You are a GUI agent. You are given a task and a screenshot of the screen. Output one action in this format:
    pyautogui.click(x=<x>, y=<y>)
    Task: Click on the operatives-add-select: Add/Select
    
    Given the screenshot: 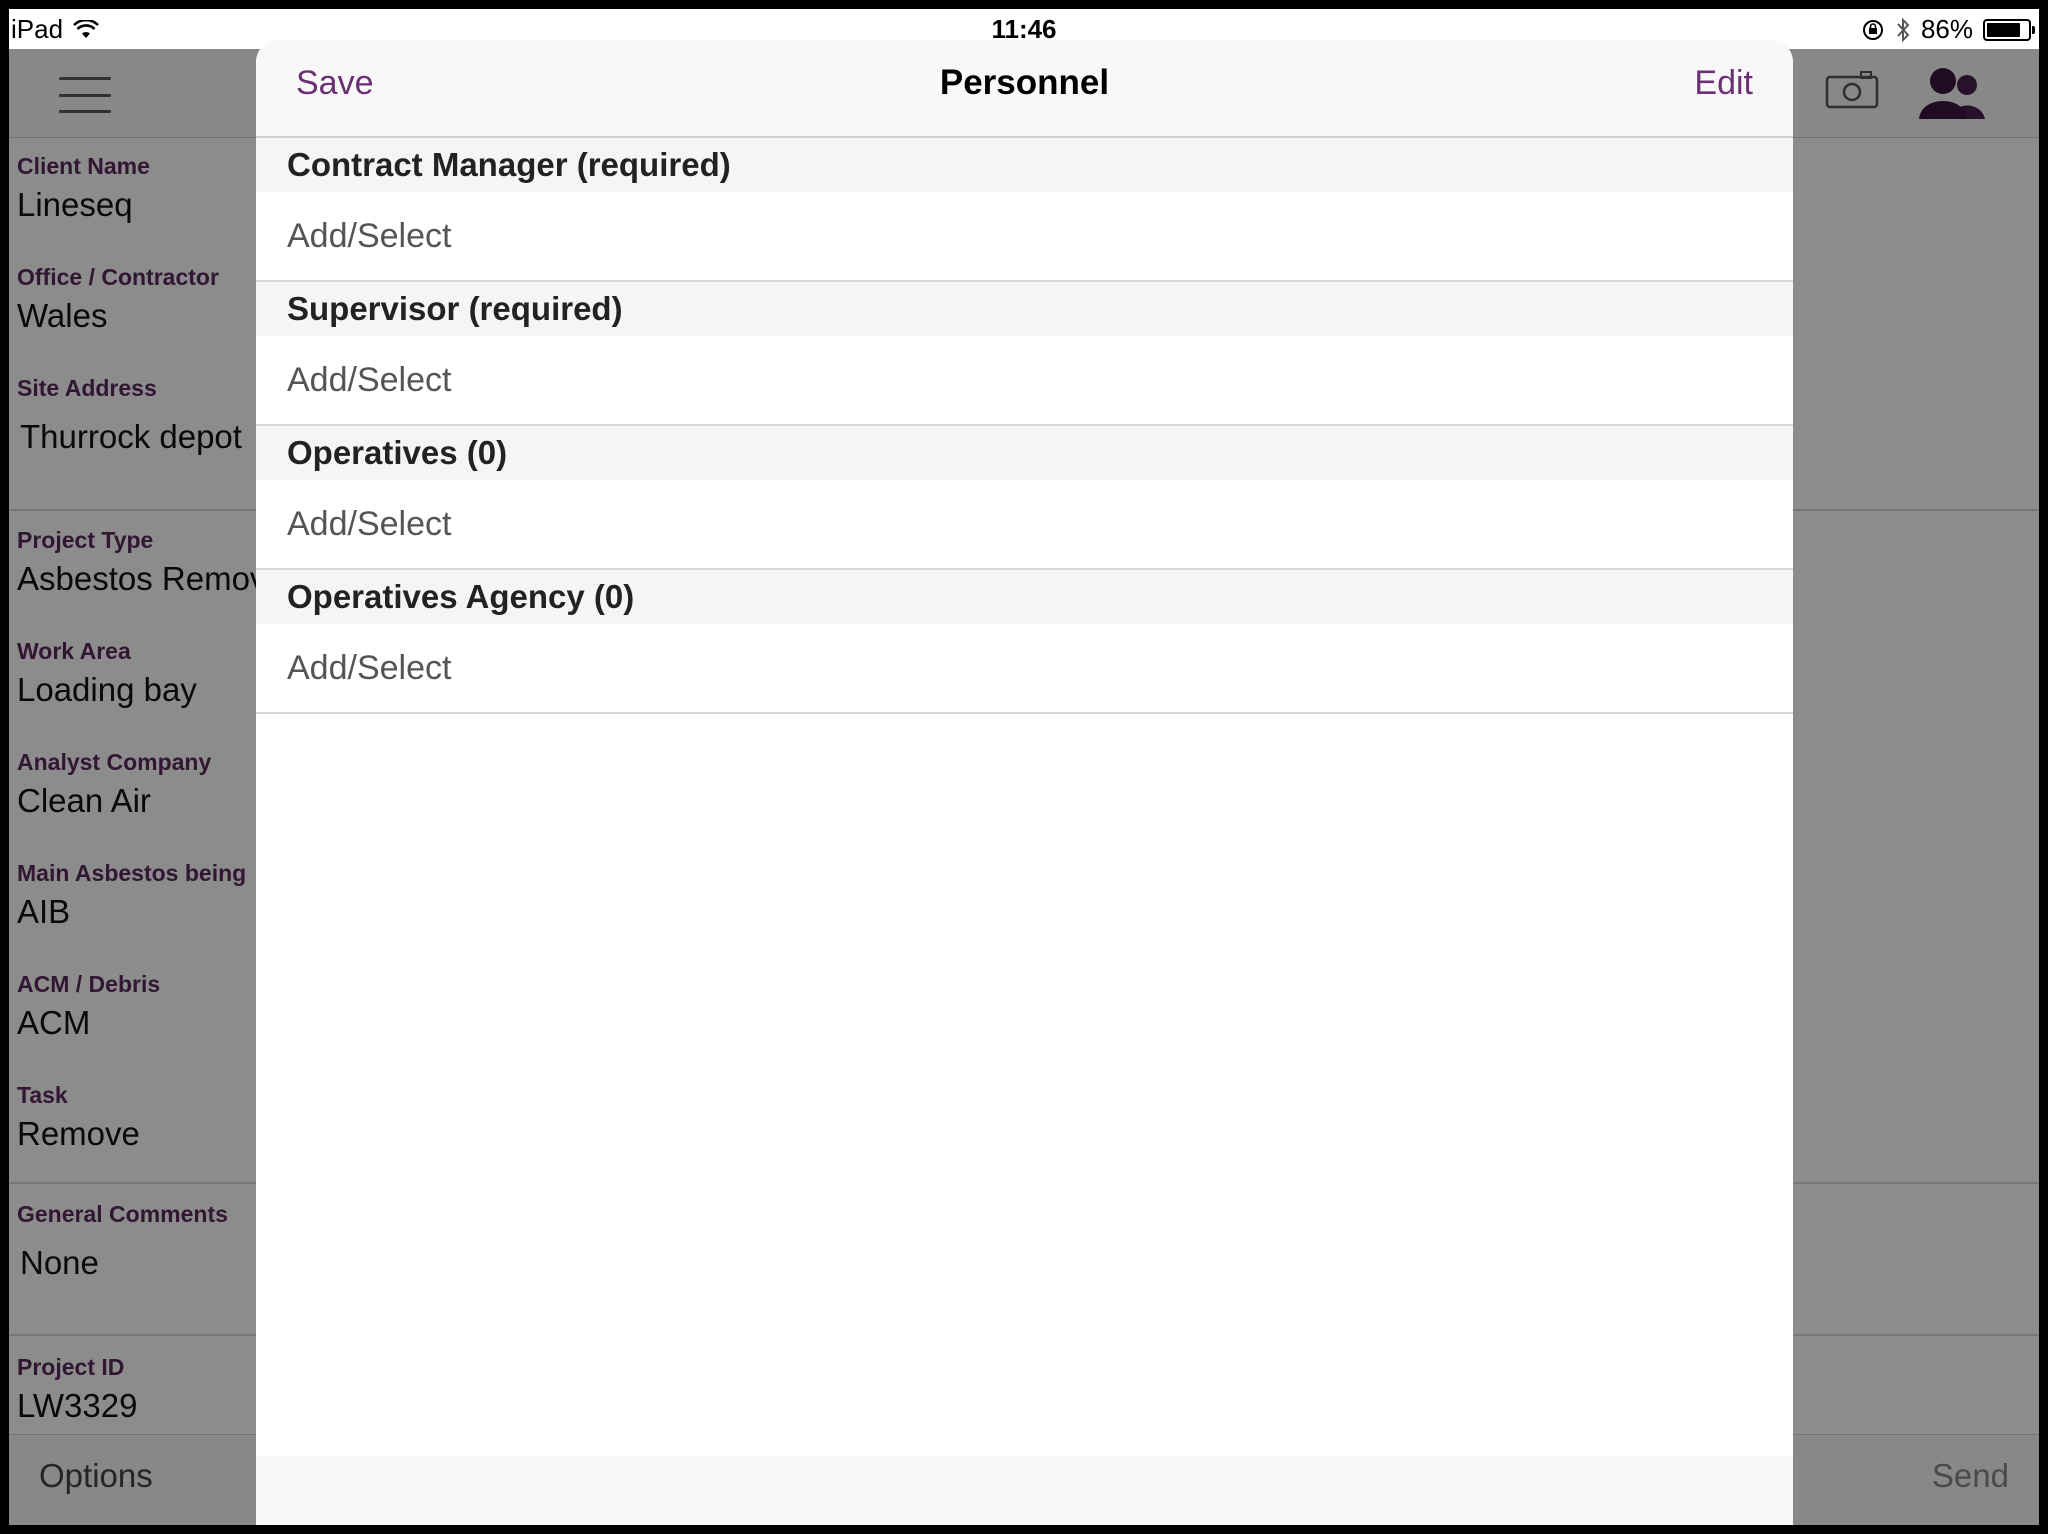 What is the action you would take?
    pyautogui.click(x=1024, y=525)
    